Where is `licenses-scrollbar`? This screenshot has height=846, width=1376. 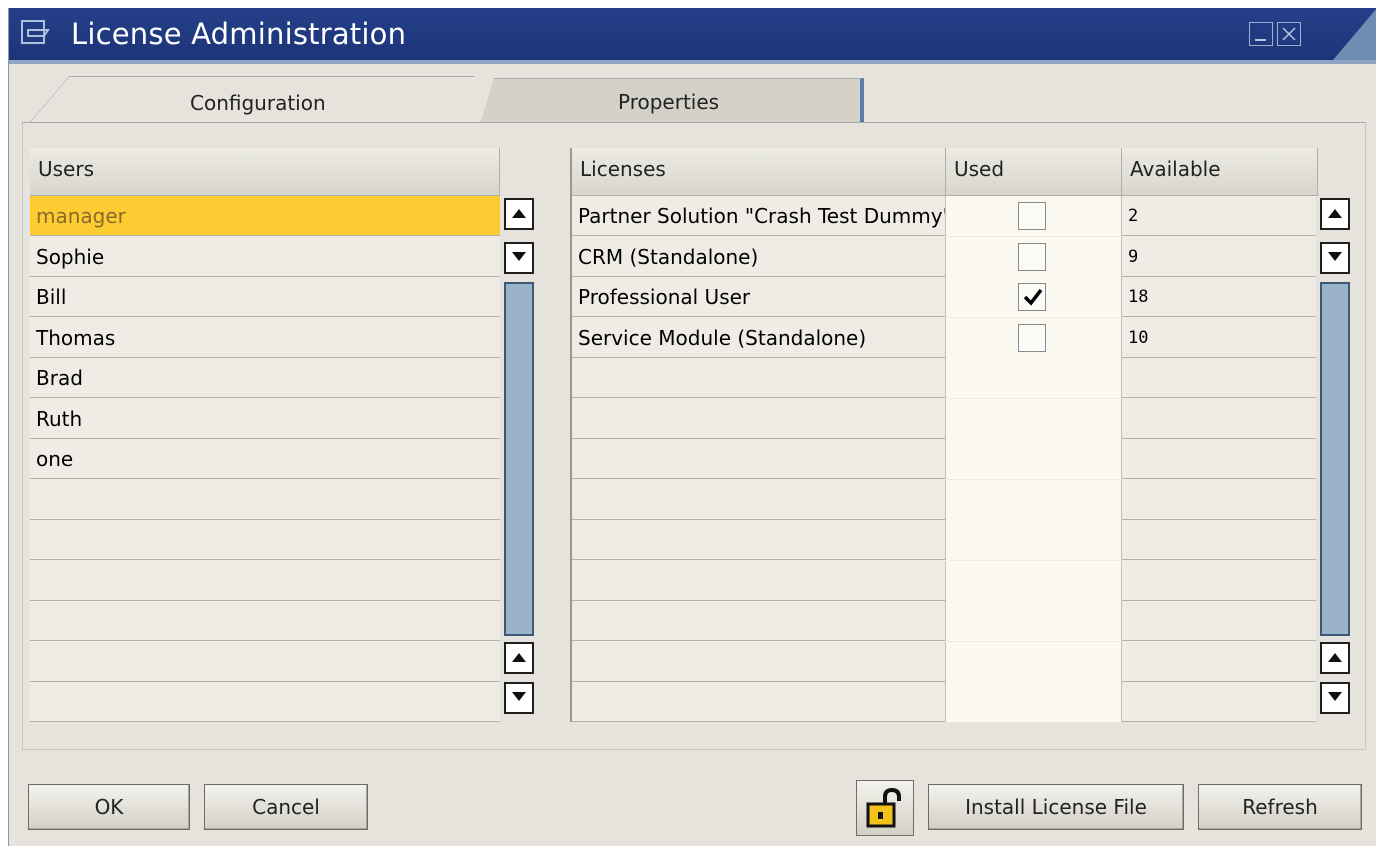 licenses-scrollbar is located at coordinates (1336, 459).